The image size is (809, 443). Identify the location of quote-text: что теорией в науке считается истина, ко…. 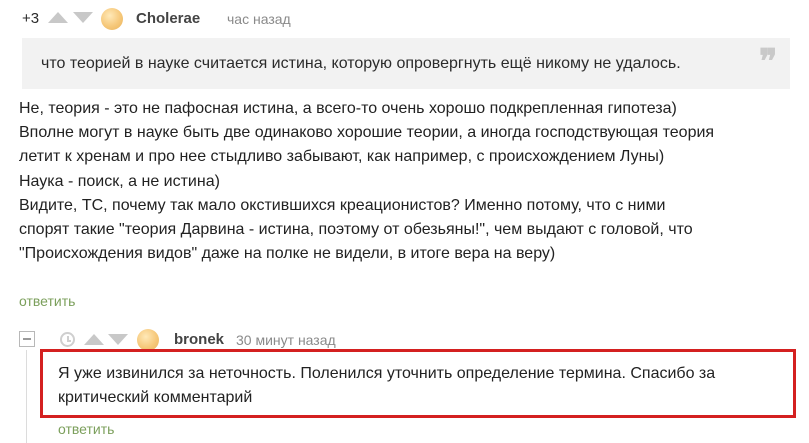
(361, 63).